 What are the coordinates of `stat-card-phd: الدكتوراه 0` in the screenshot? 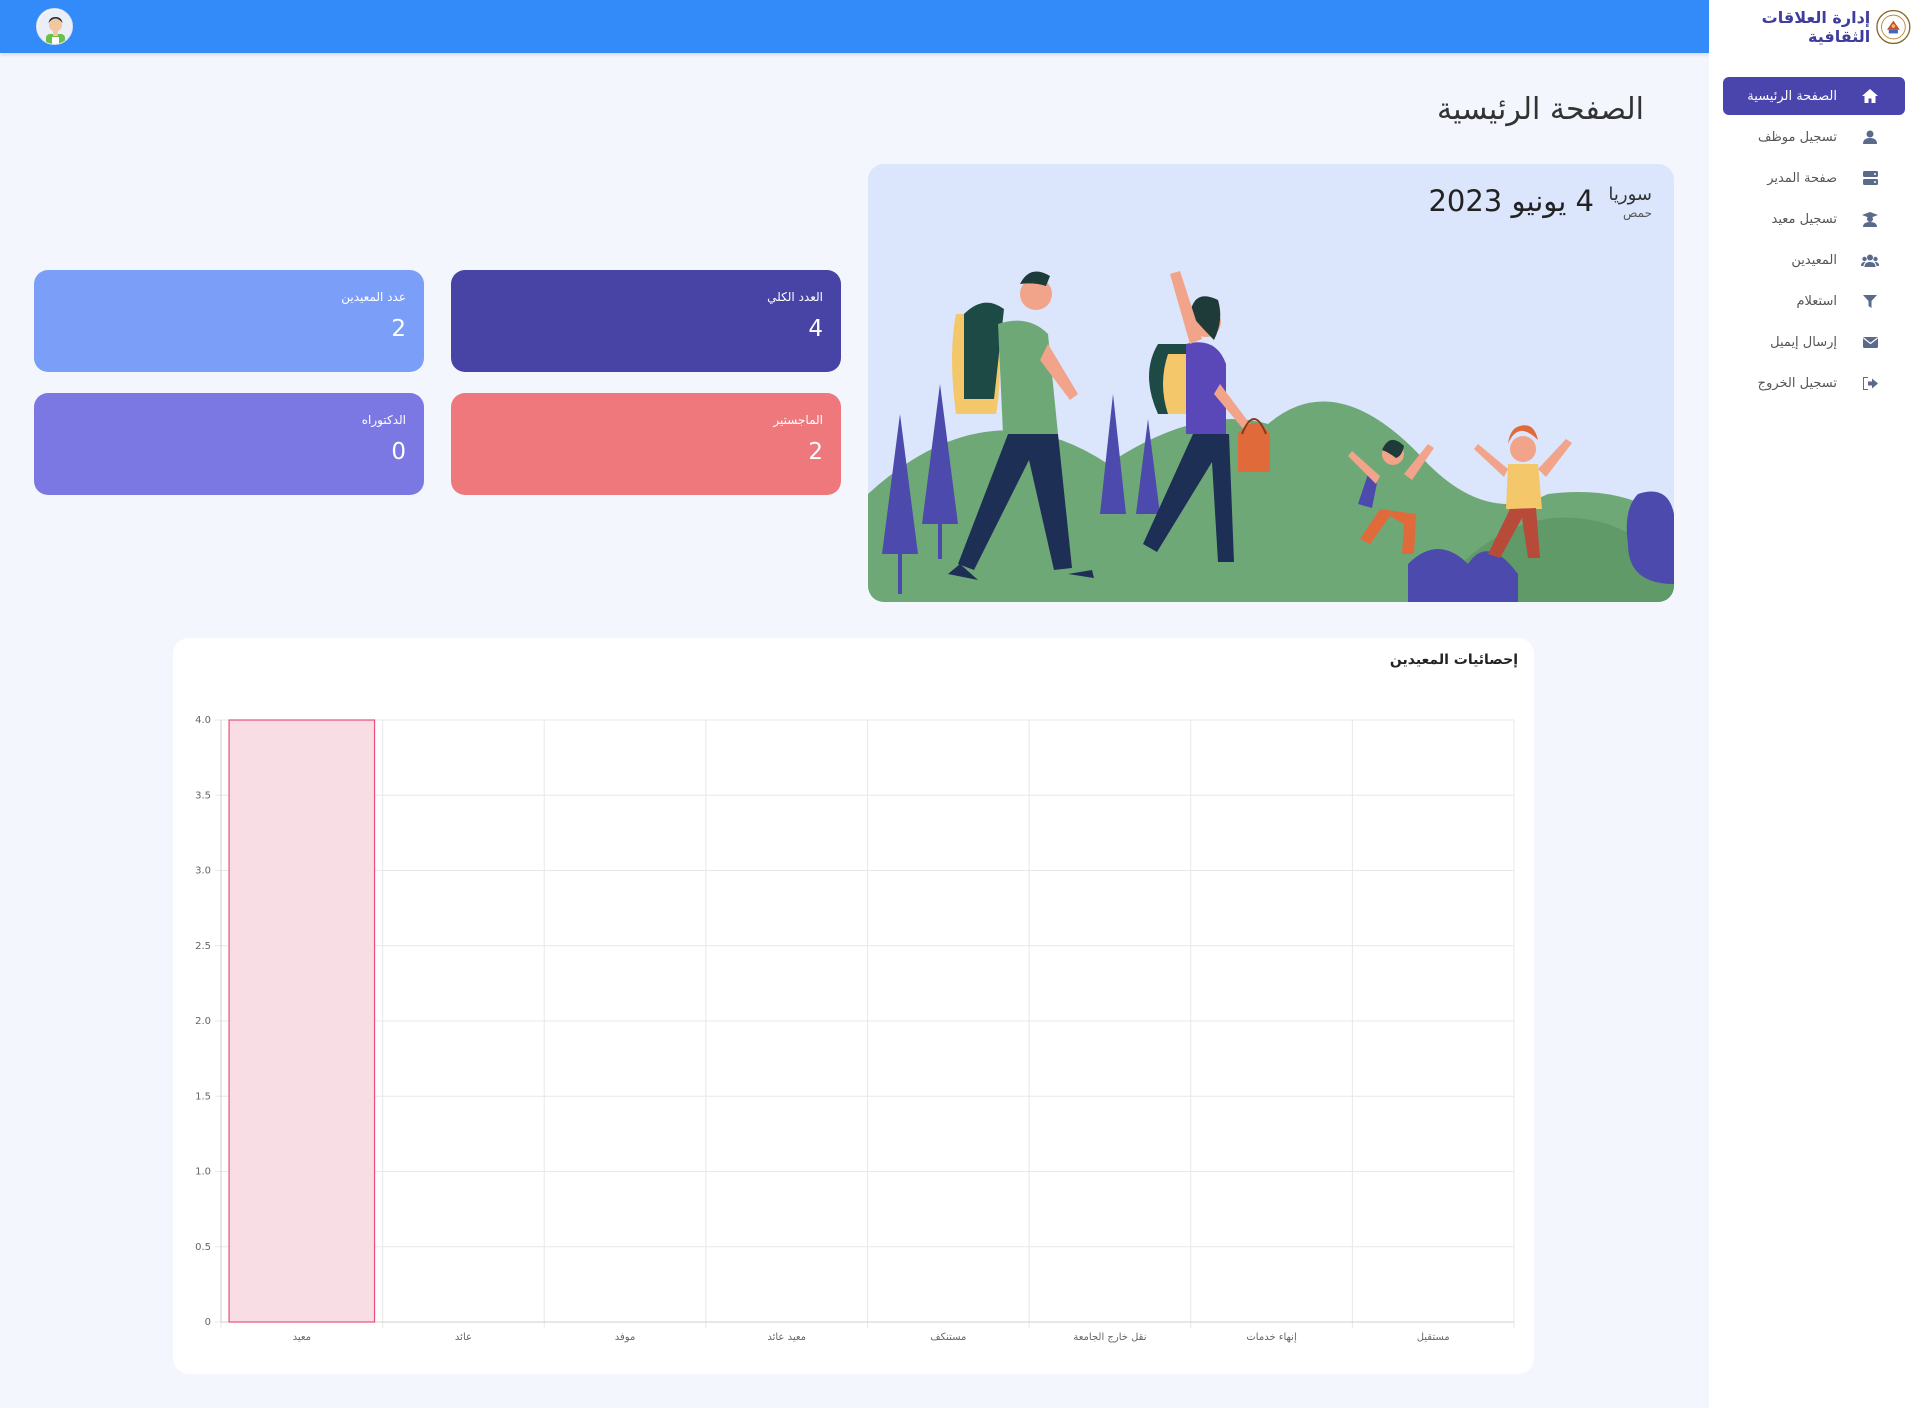 It's located at (229, 444).